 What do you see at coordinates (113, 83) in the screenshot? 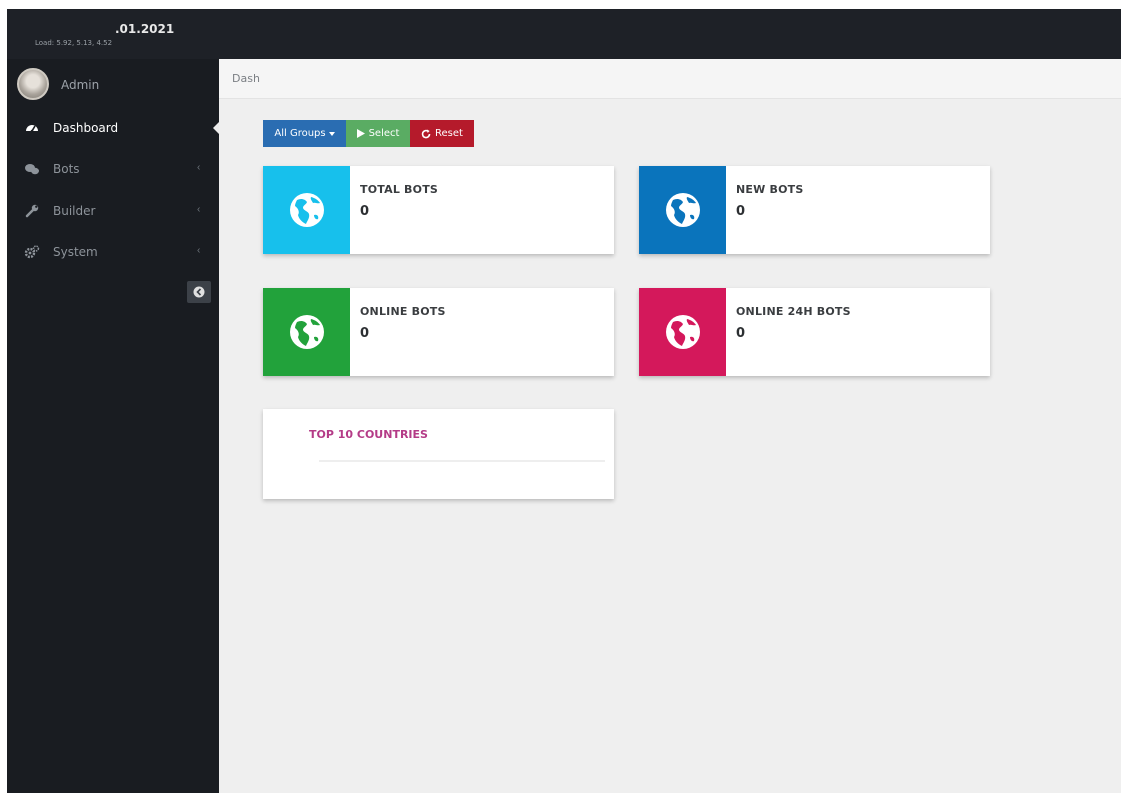
I see `user-panel: Admin` at bounding box center [113, 83].